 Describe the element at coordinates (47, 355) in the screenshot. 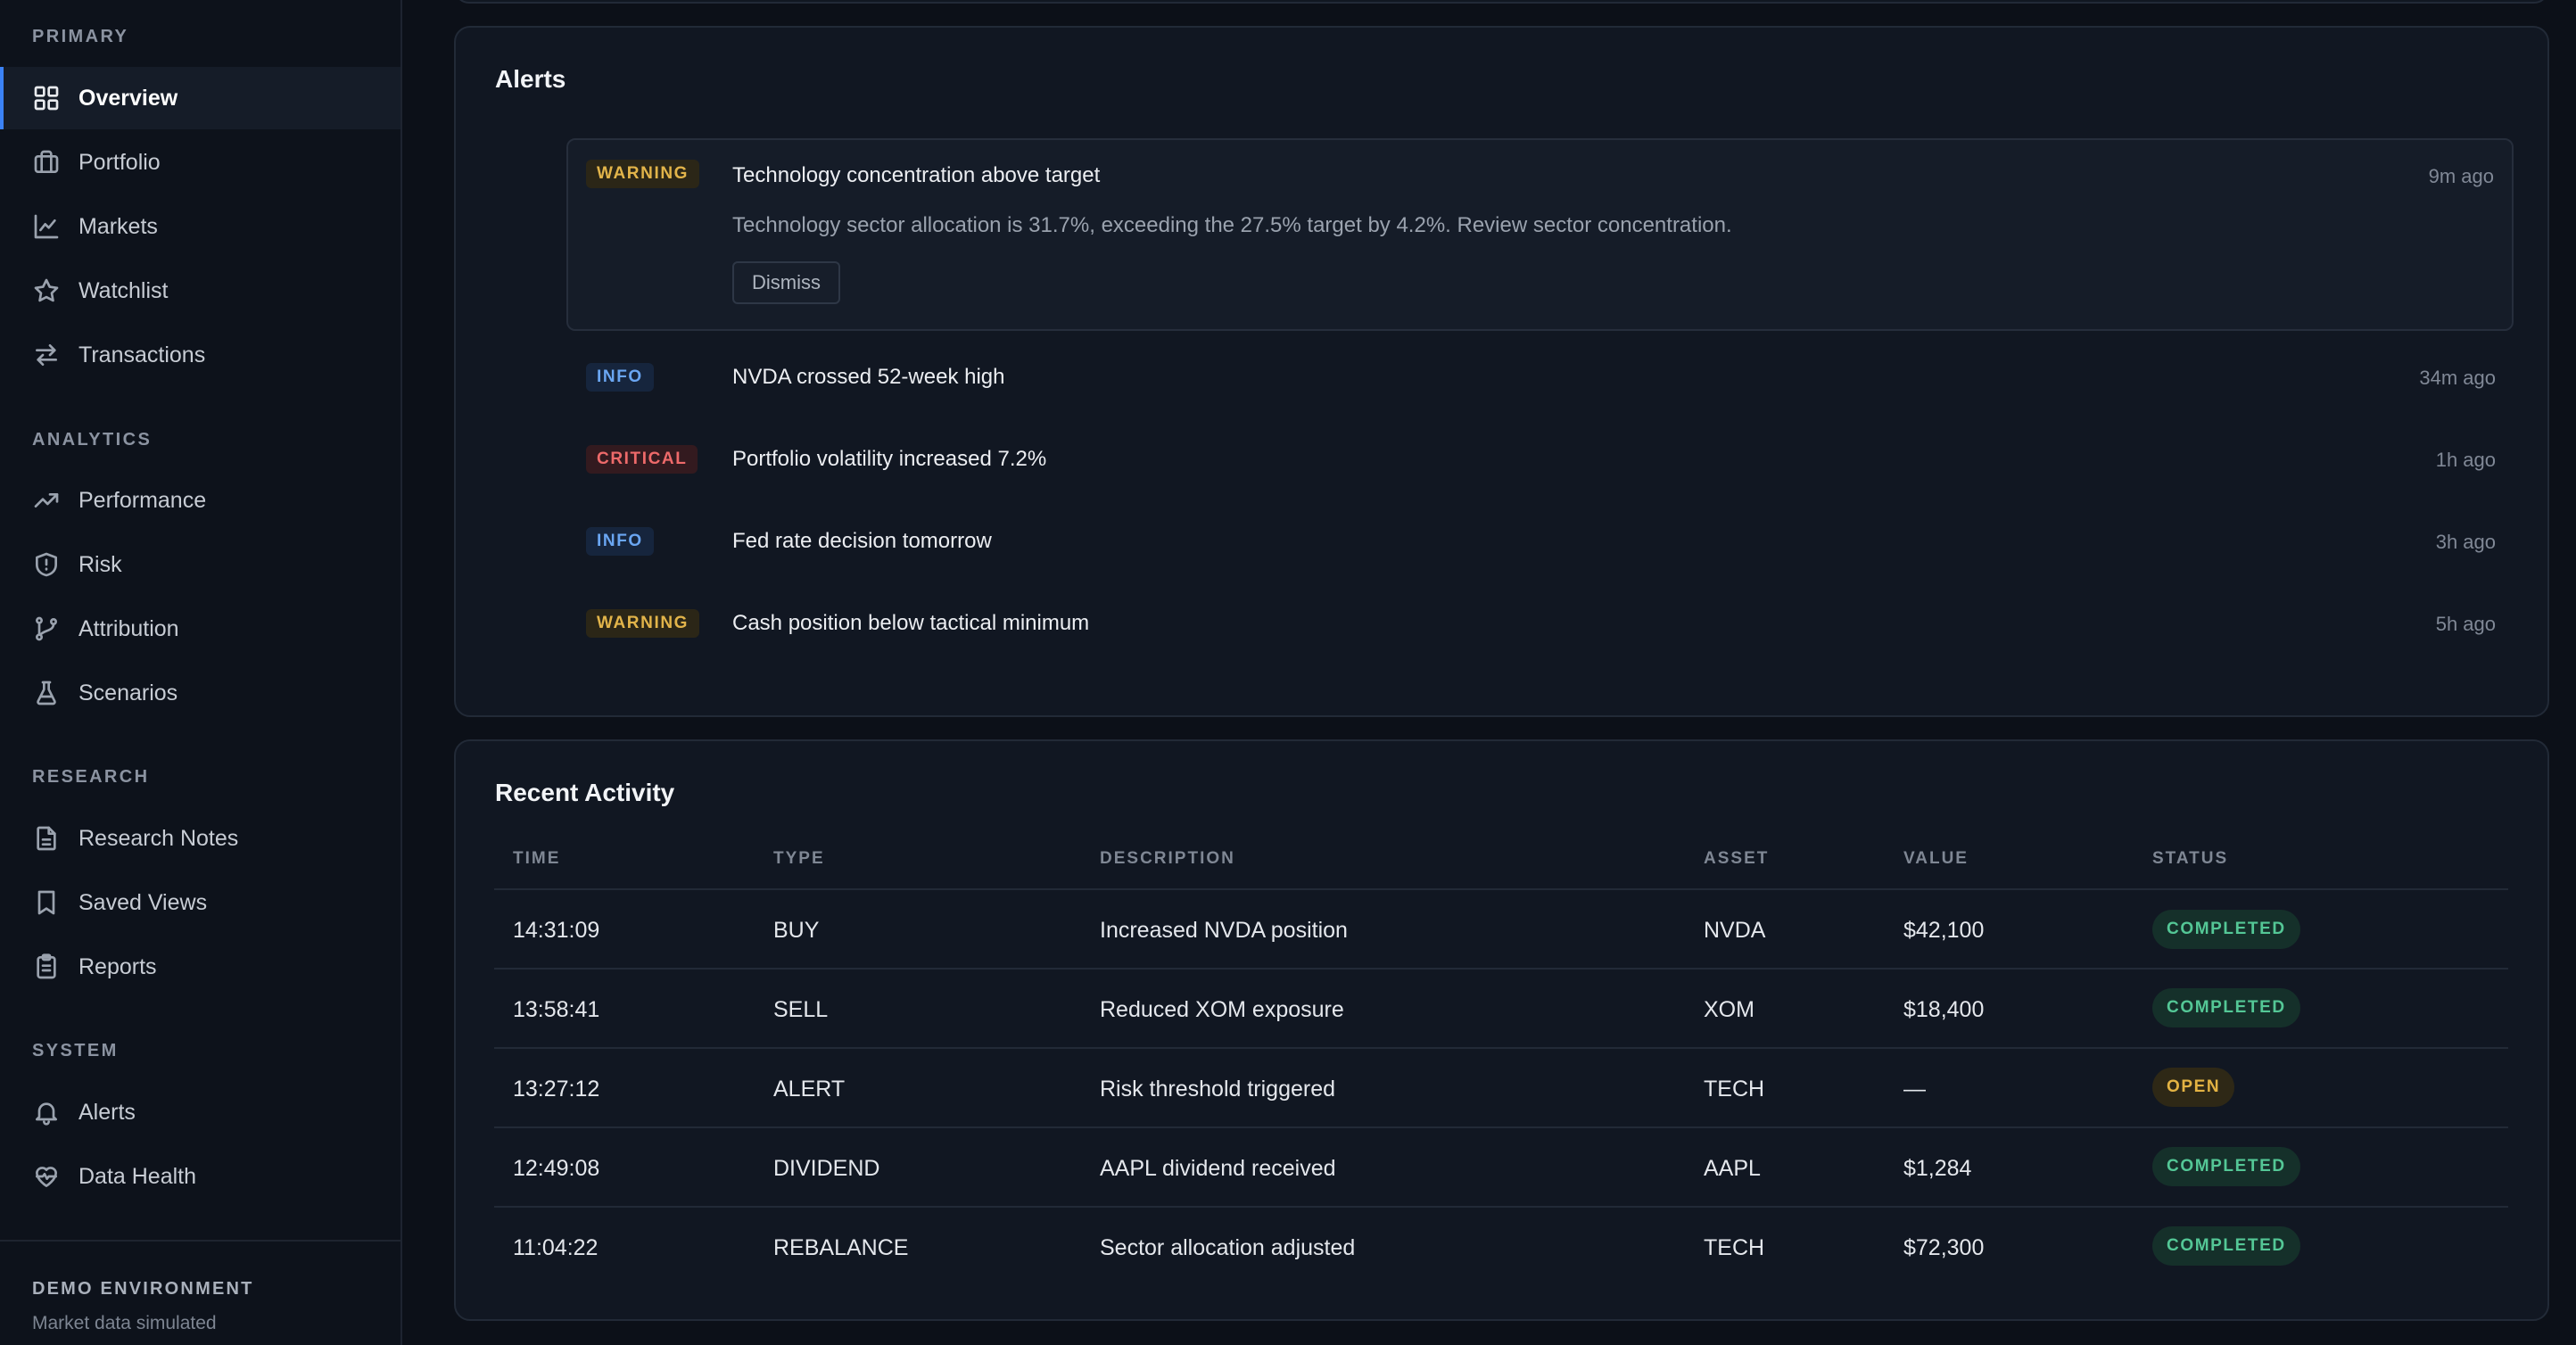

I see `arrows-left-right-icon` at that location.